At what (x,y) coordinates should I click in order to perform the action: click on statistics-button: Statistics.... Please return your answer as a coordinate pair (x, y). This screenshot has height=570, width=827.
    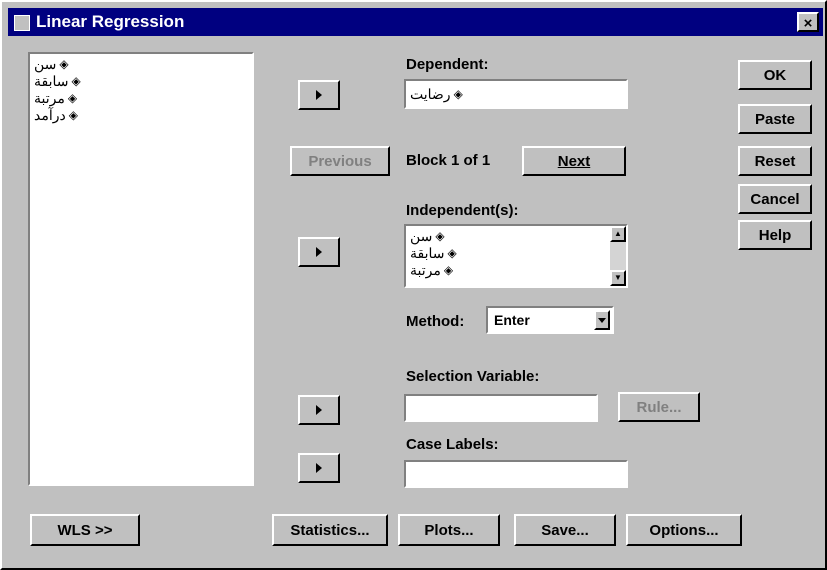
    Looking at the image, I should click on (330, 530).